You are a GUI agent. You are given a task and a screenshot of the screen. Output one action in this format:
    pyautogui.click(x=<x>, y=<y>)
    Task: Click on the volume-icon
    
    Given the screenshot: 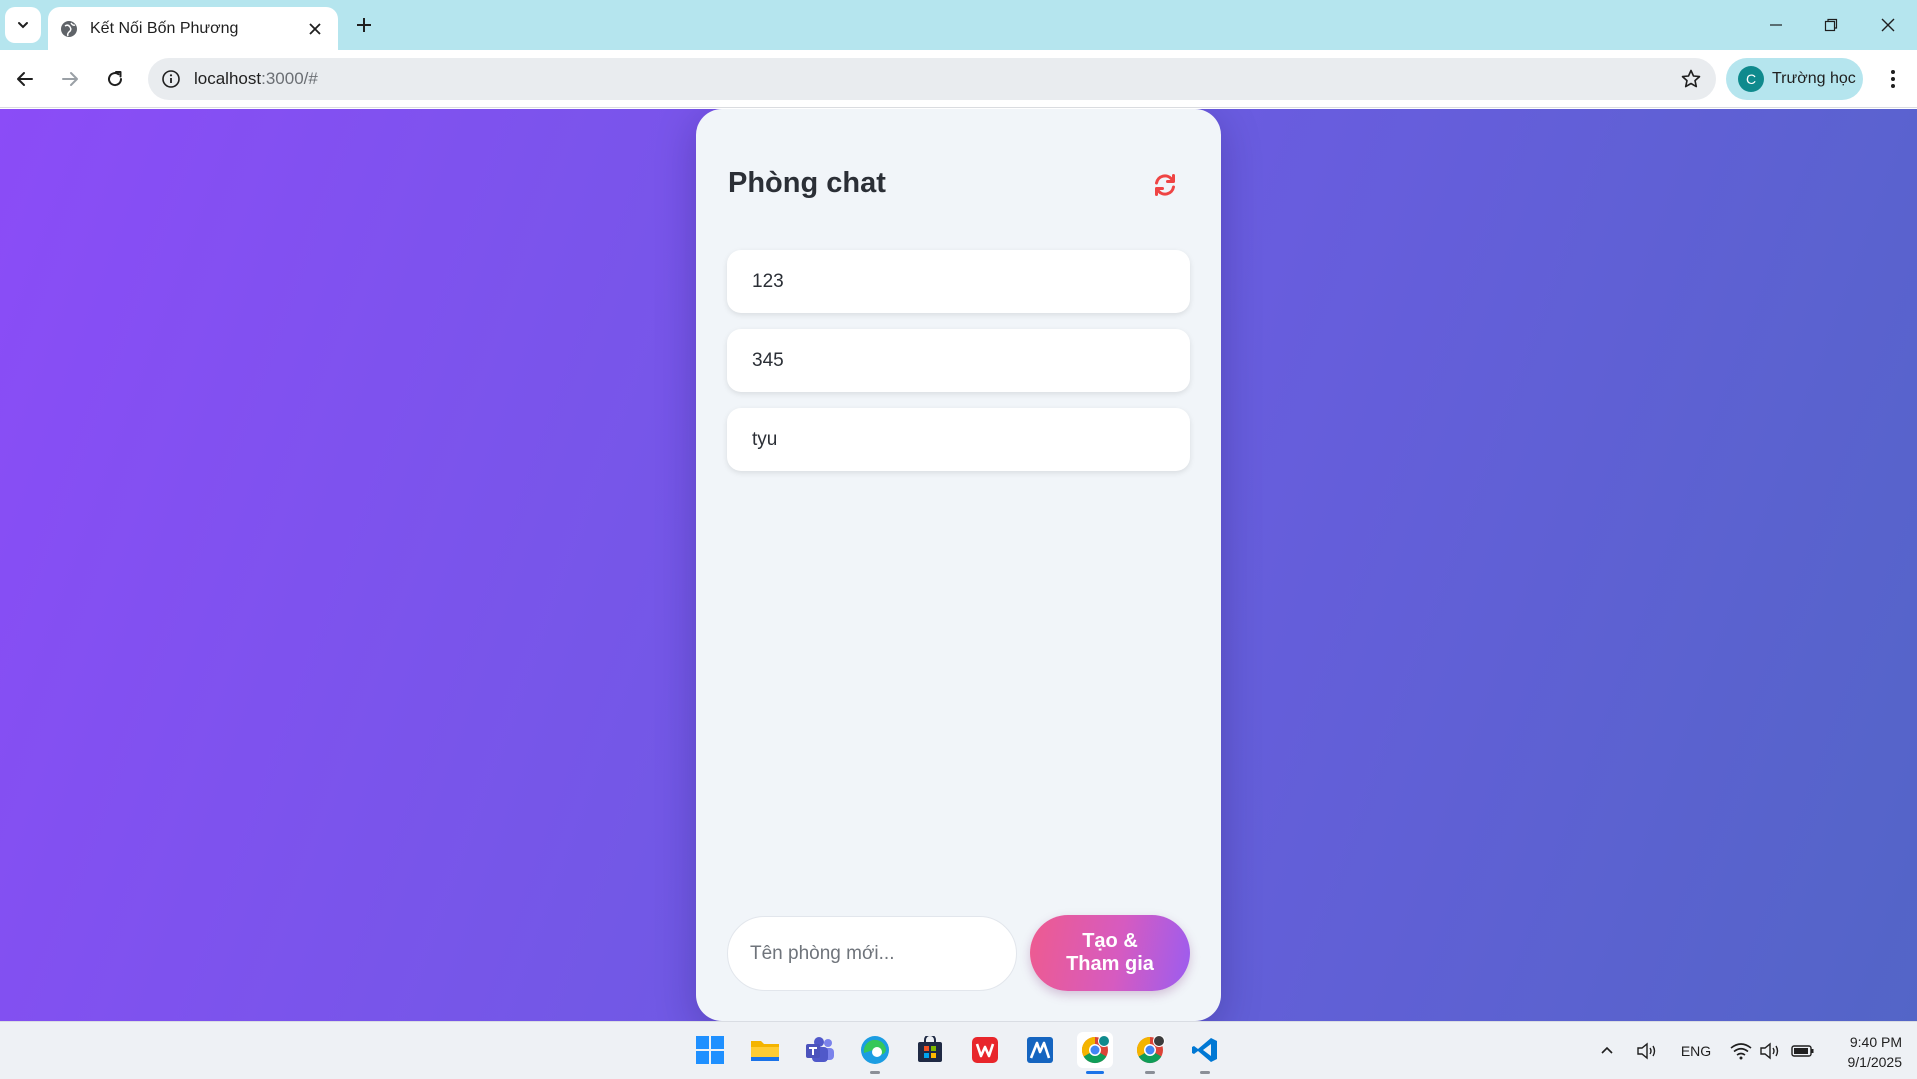 What is the action you would take?
    pyautogui.click(x=1769, y=1051)
    